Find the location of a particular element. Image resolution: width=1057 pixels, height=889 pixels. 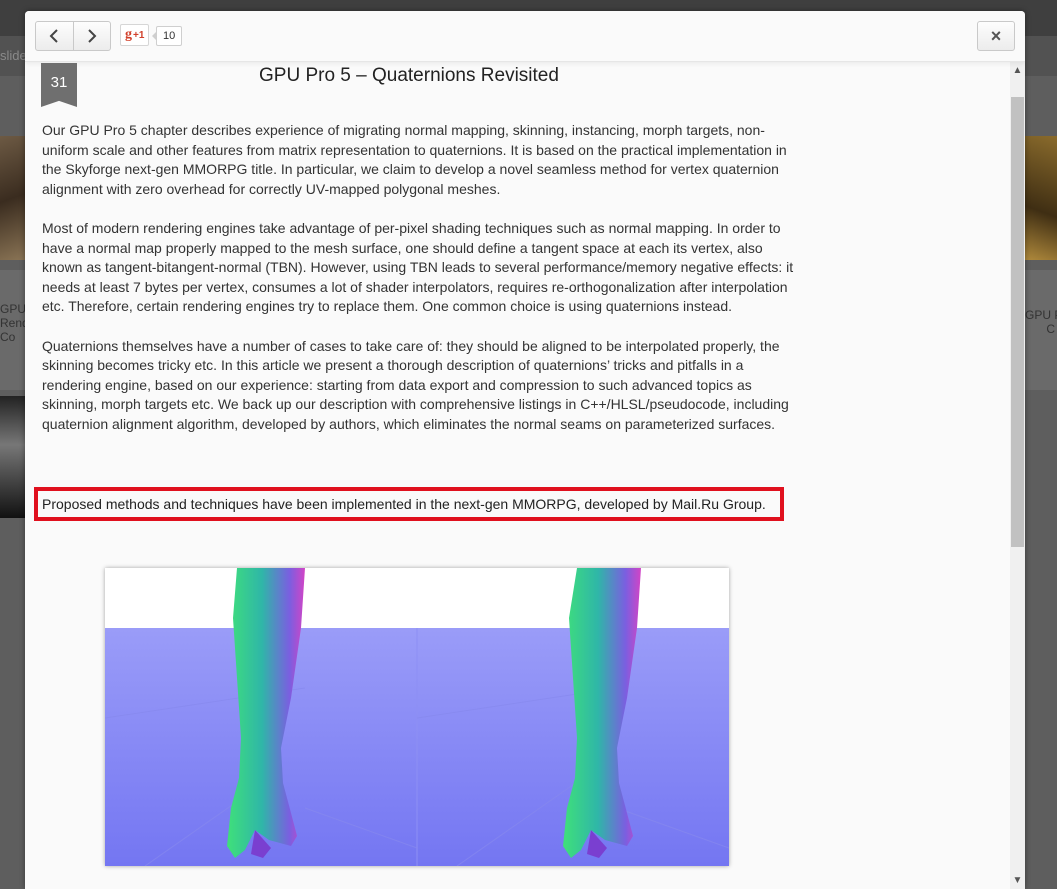

slide-number: 31 is located at coordinates (59, 82).